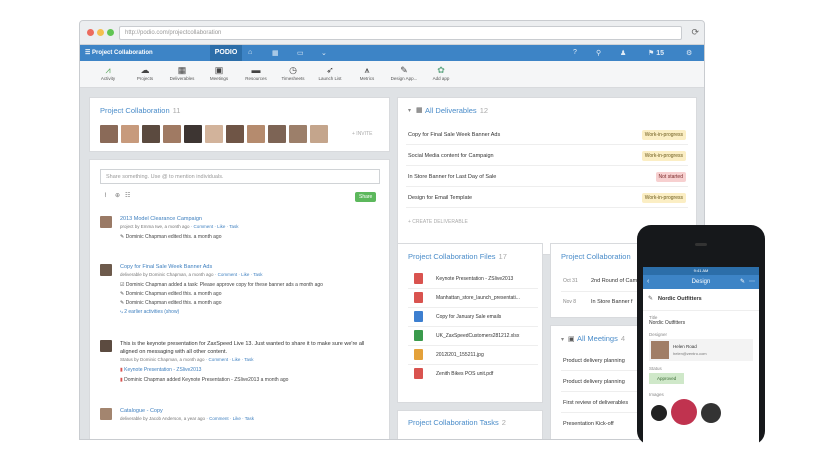 The image size is (817, 467). I want to click on meeting-name: First review of deliverables, so click(596, 403).